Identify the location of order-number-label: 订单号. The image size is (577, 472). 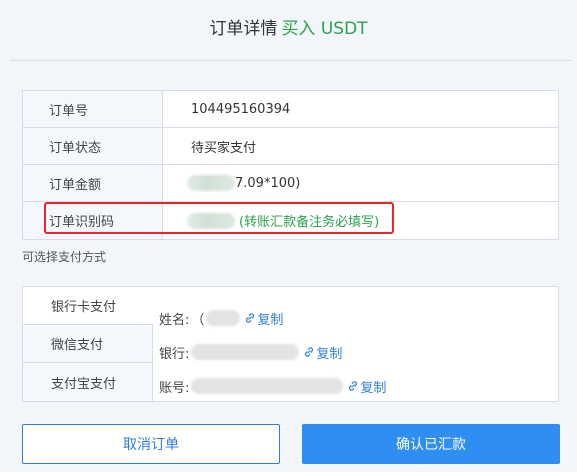
(93, 109).